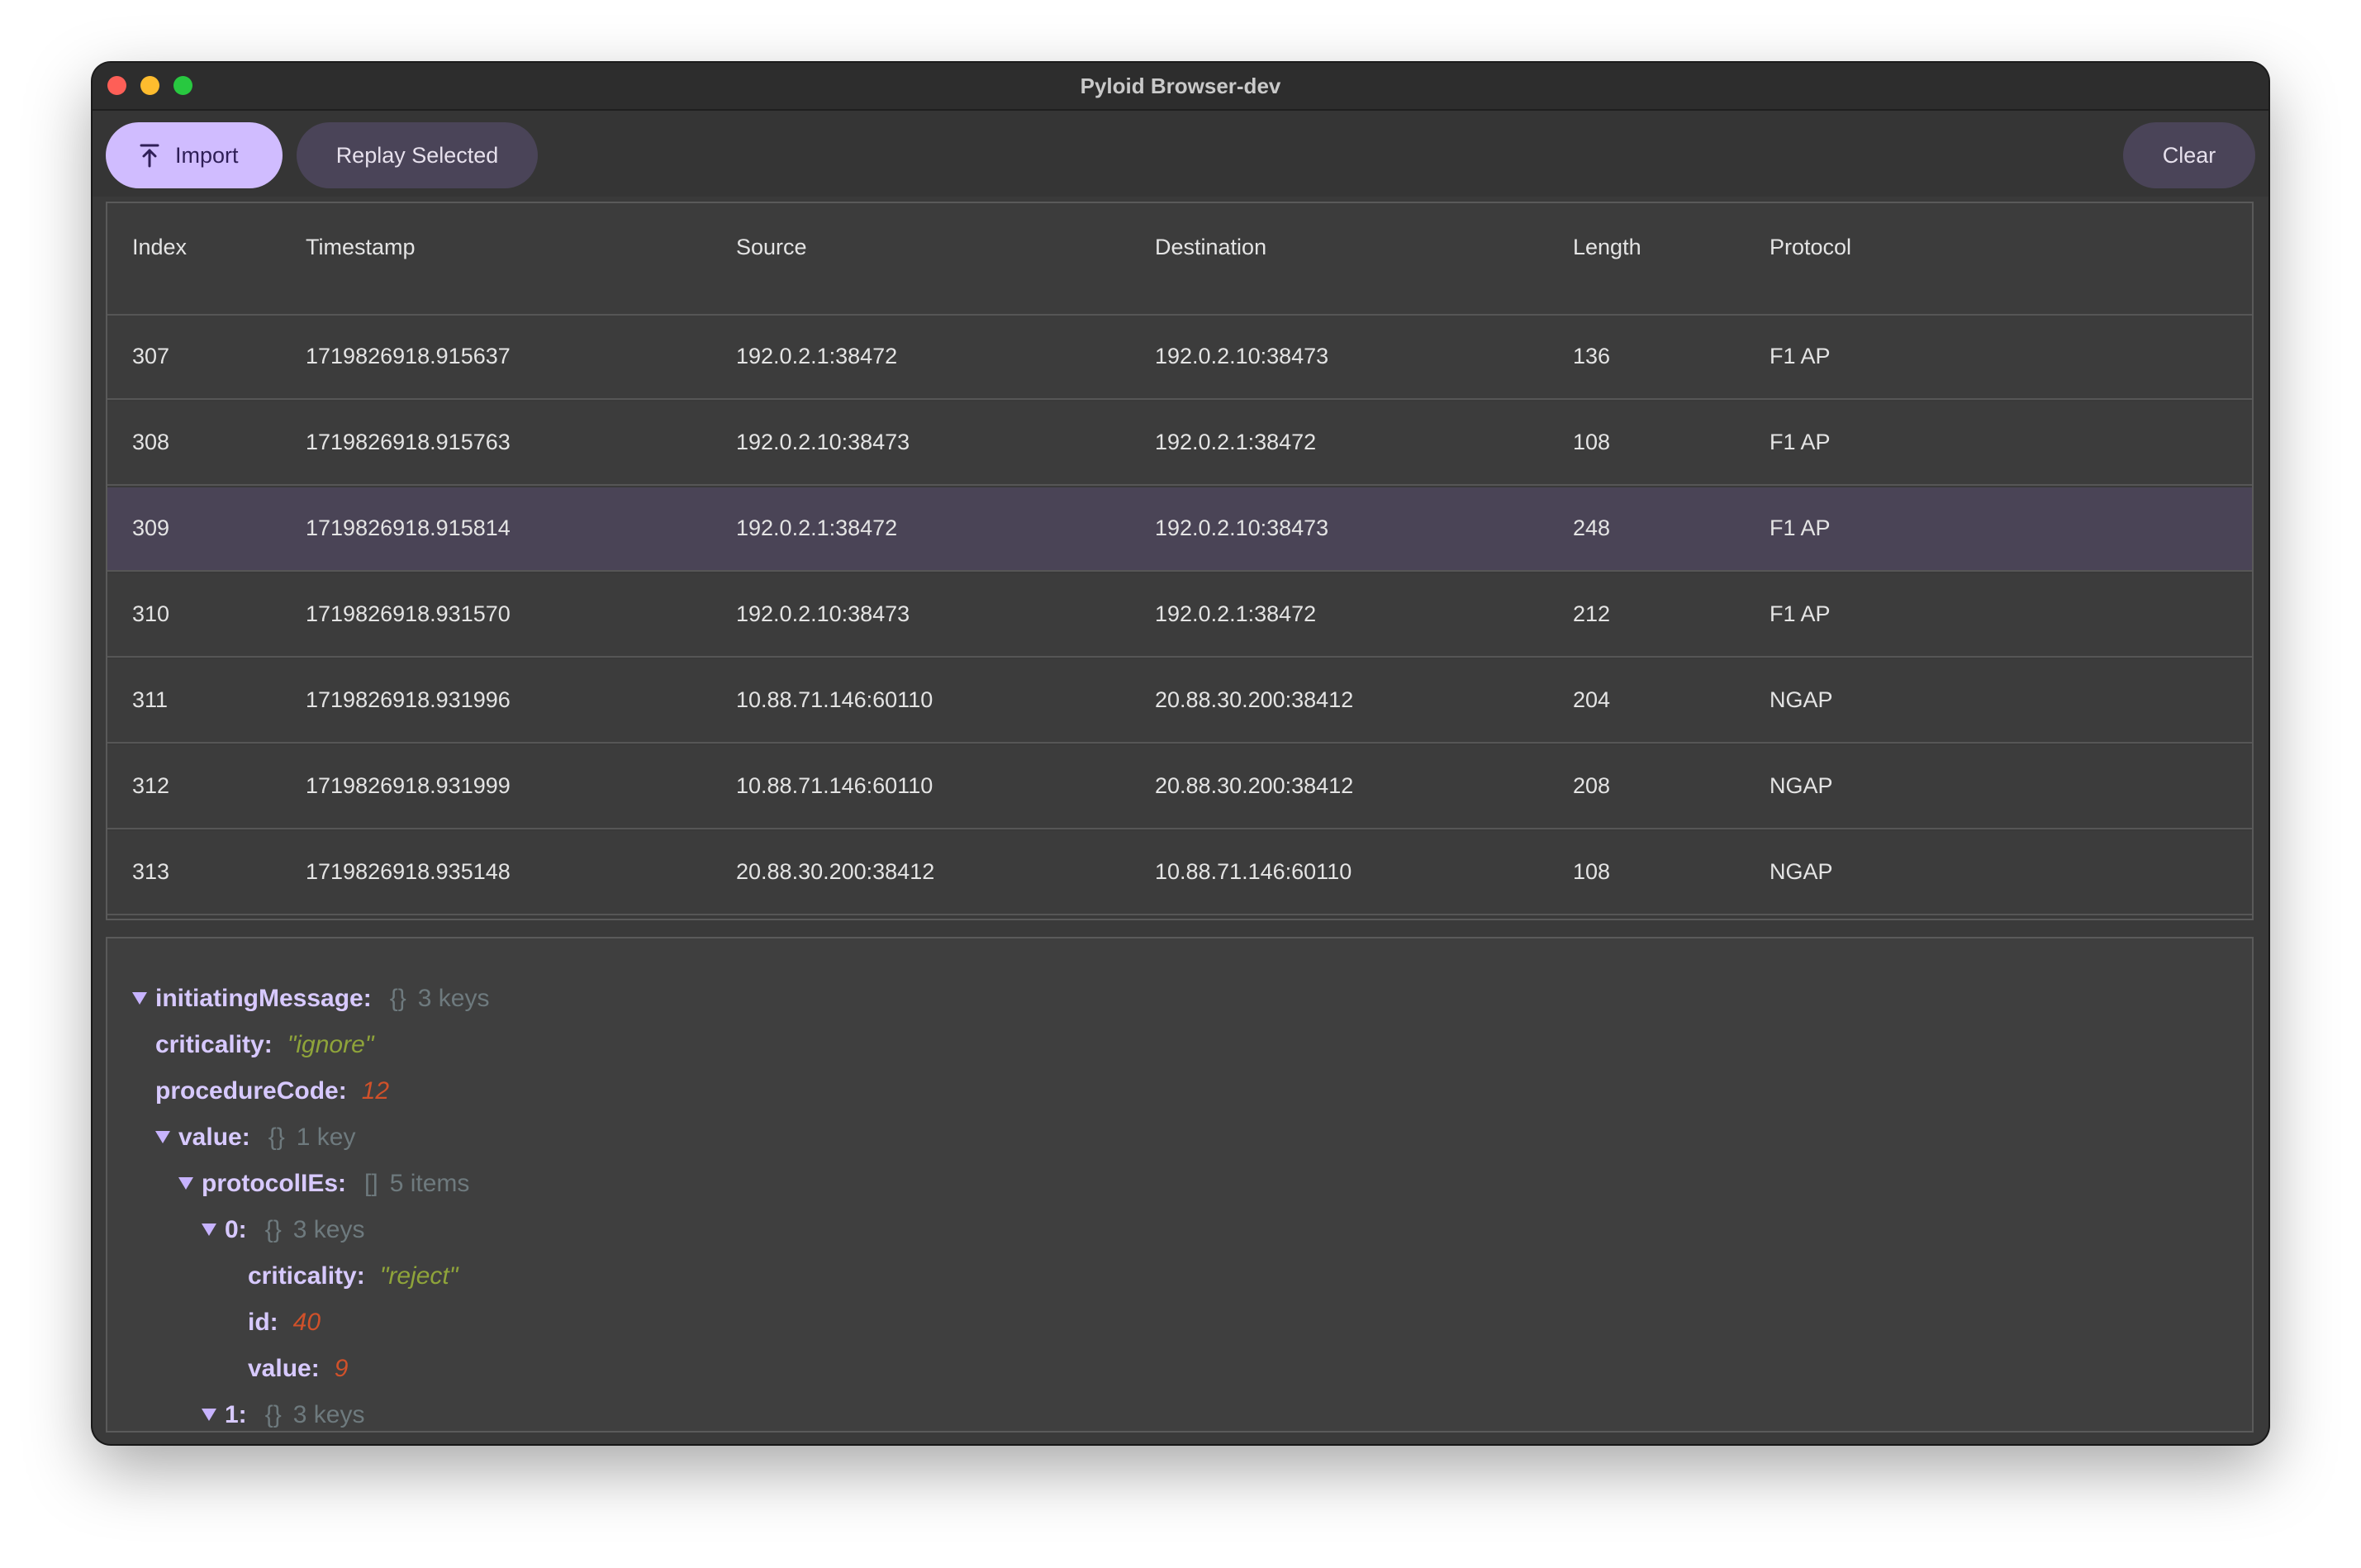  What do you see at coordinates (429, 1183) in the screenshot?
I see `json-item-count: 5 items` at bounding box center [429, 1183].